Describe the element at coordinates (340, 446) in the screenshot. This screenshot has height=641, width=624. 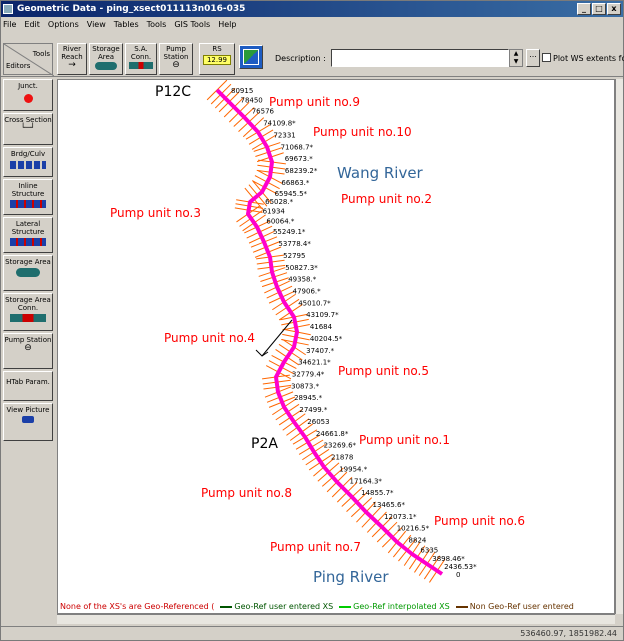
I see `xs-station-label: 23269.6*` at that location.